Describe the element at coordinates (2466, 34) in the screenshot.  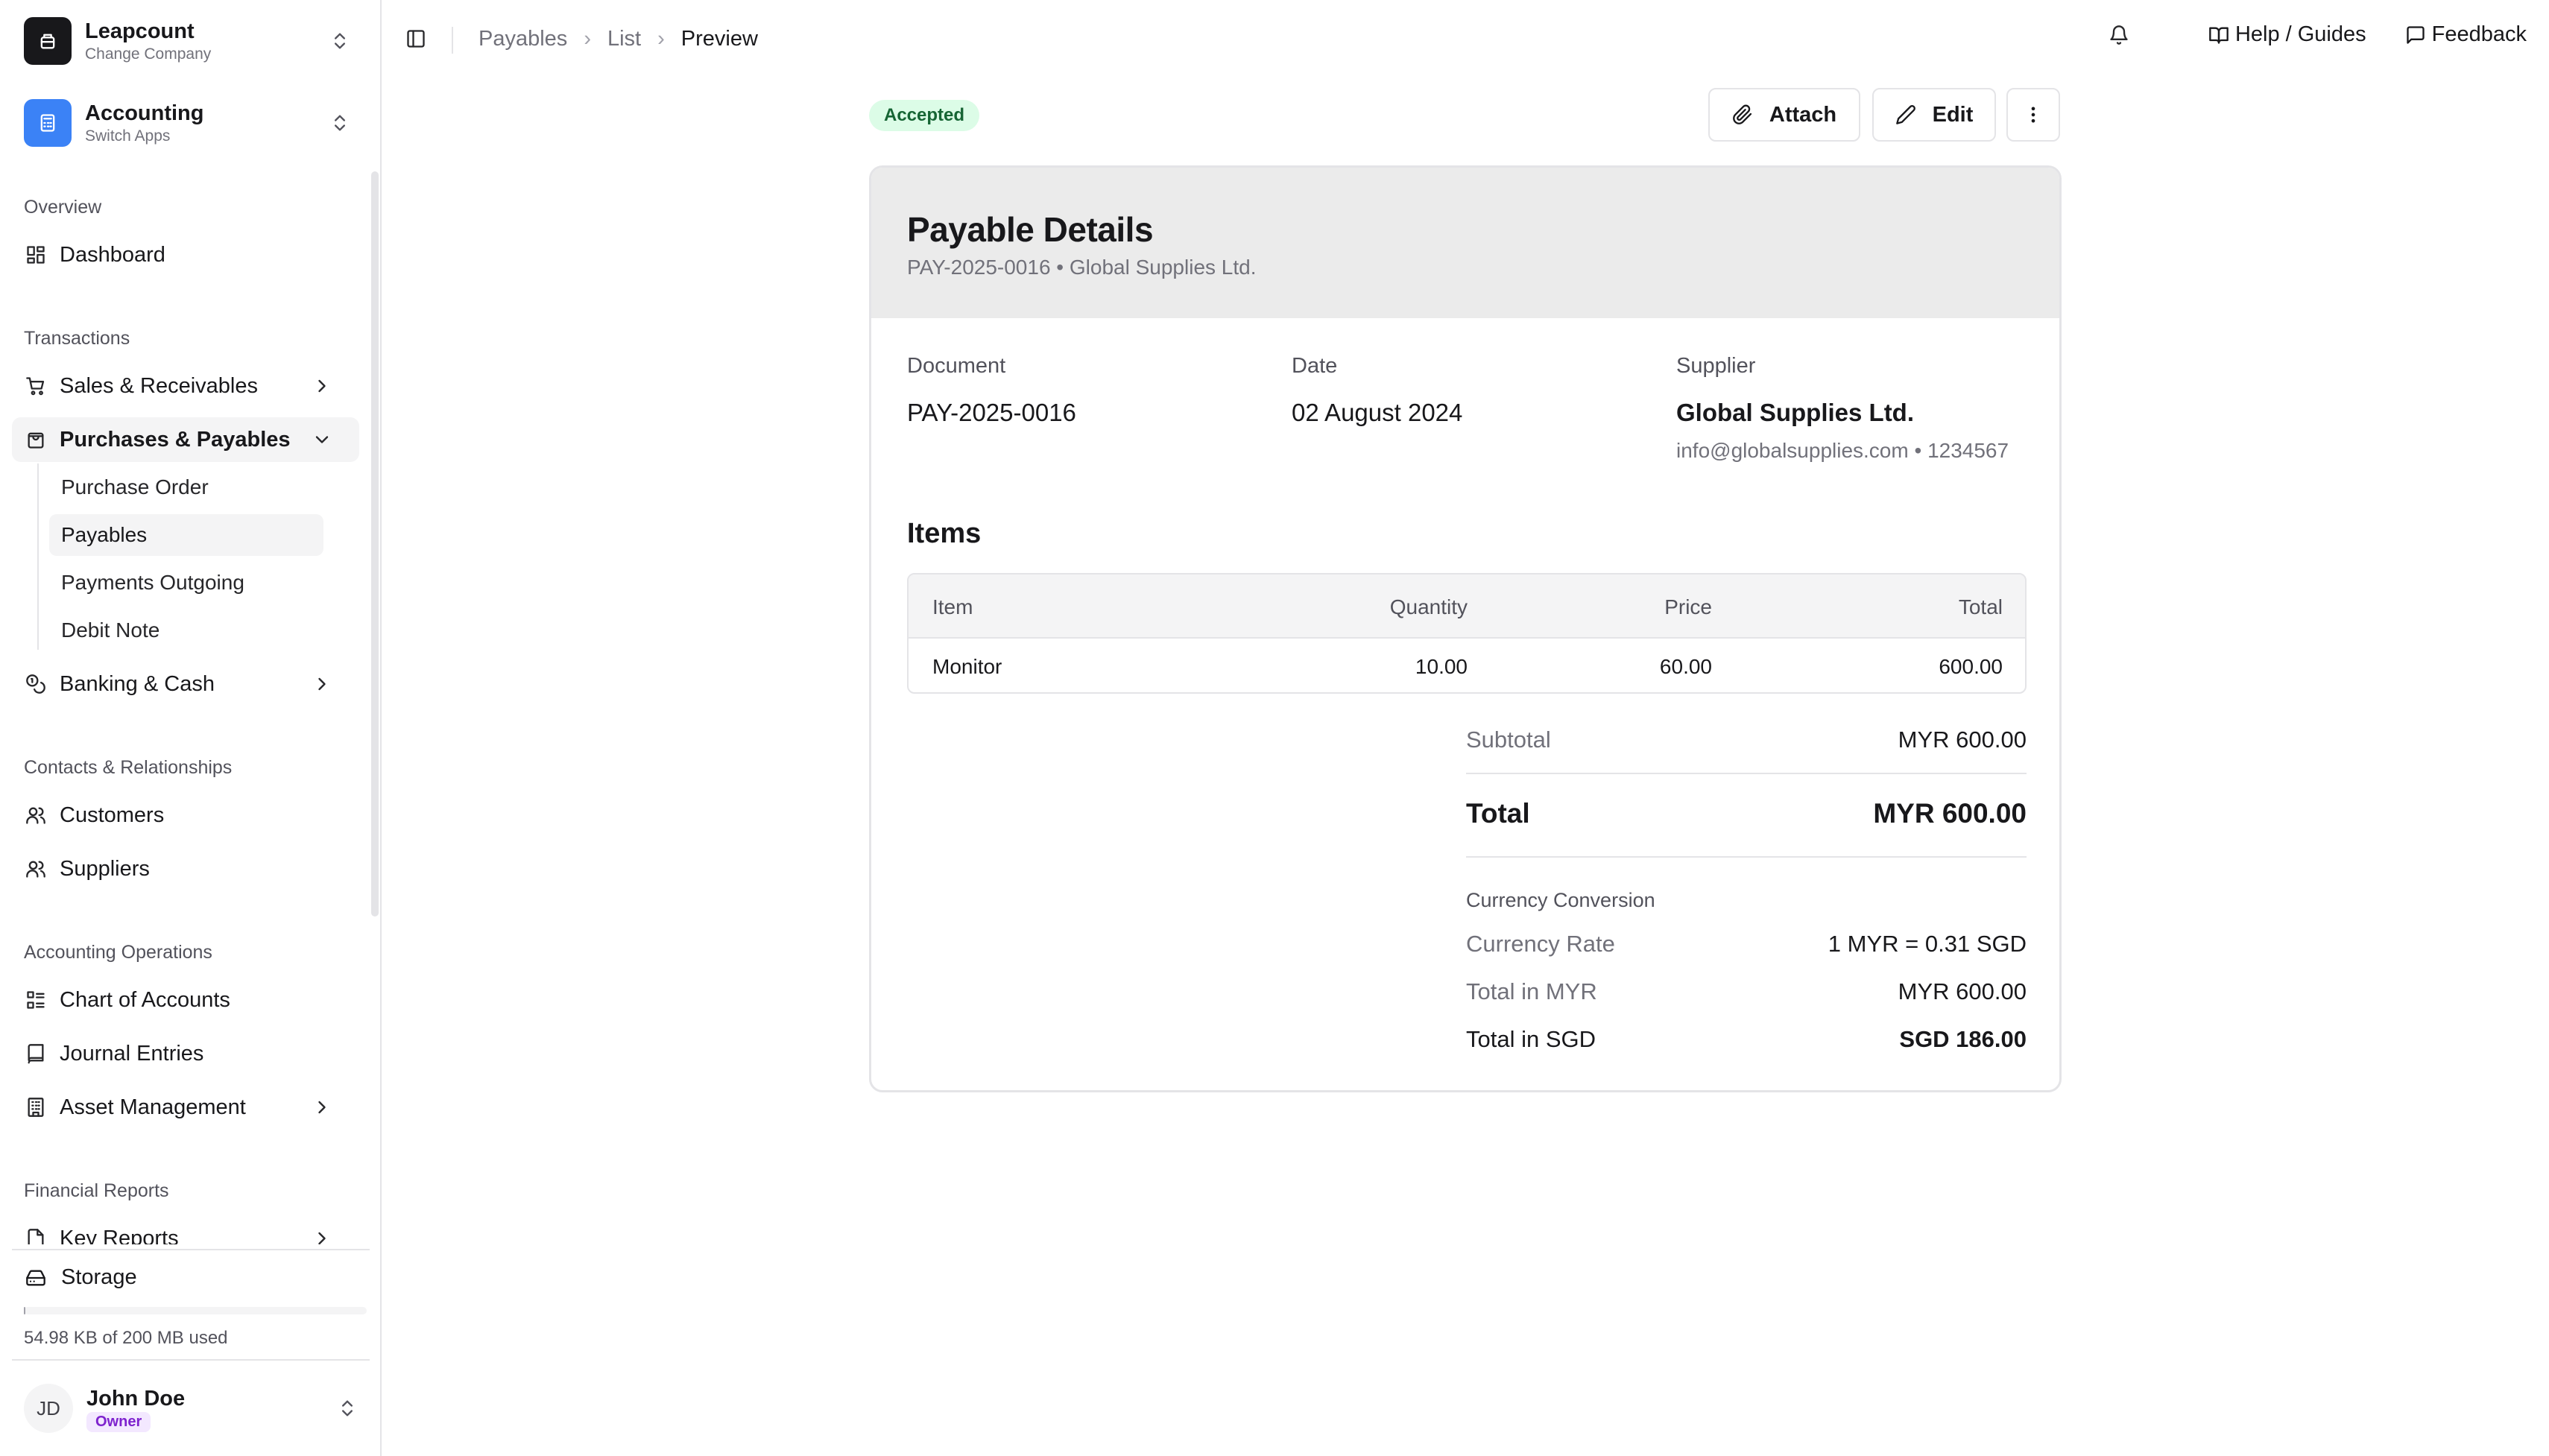
I see `feedback-button: Feedback` at that location.